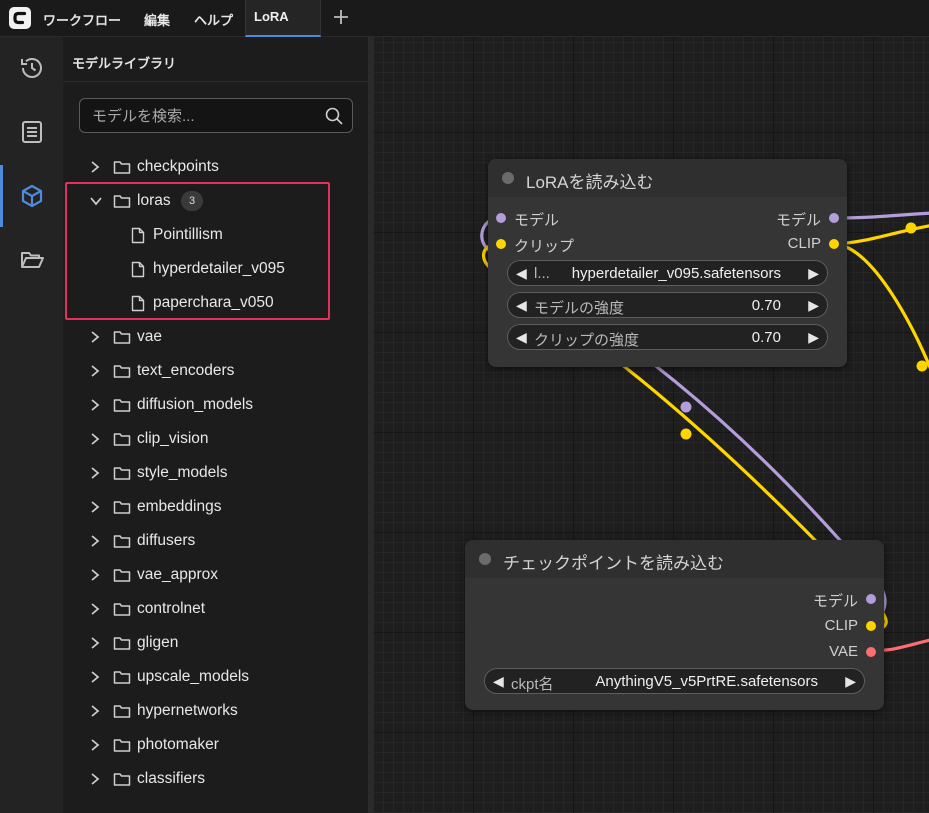 The height and width of the screenshot is (813, 929). Describe the element at coordinates (871, 652) in the screenshot. I see `output-vae-slot` at that location.